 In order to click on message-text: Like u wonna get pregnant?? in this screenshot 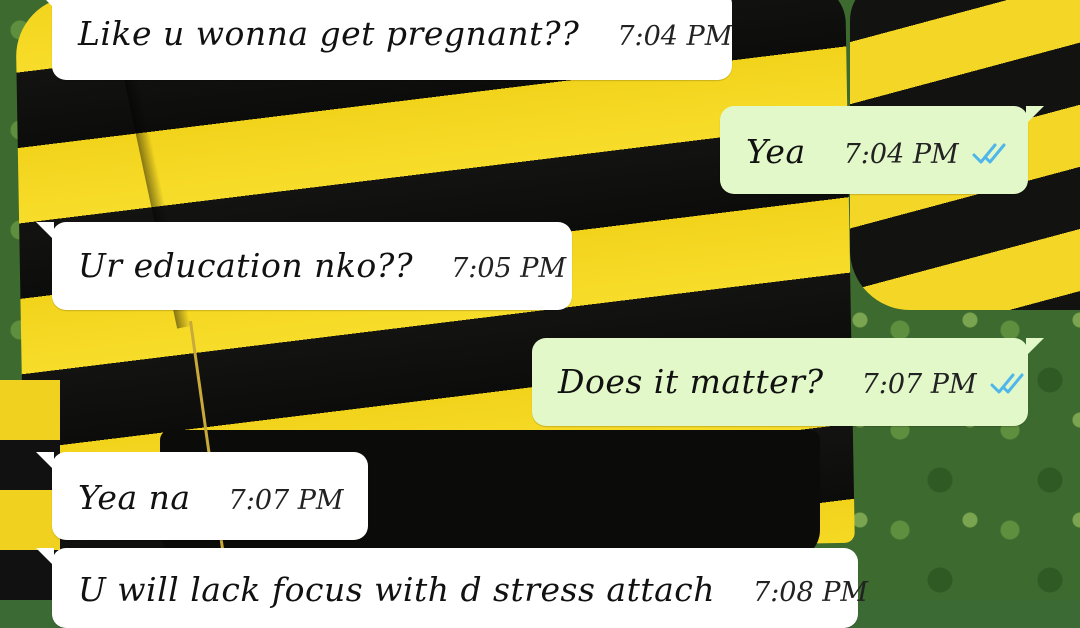, I will do `click(329, 33)`.